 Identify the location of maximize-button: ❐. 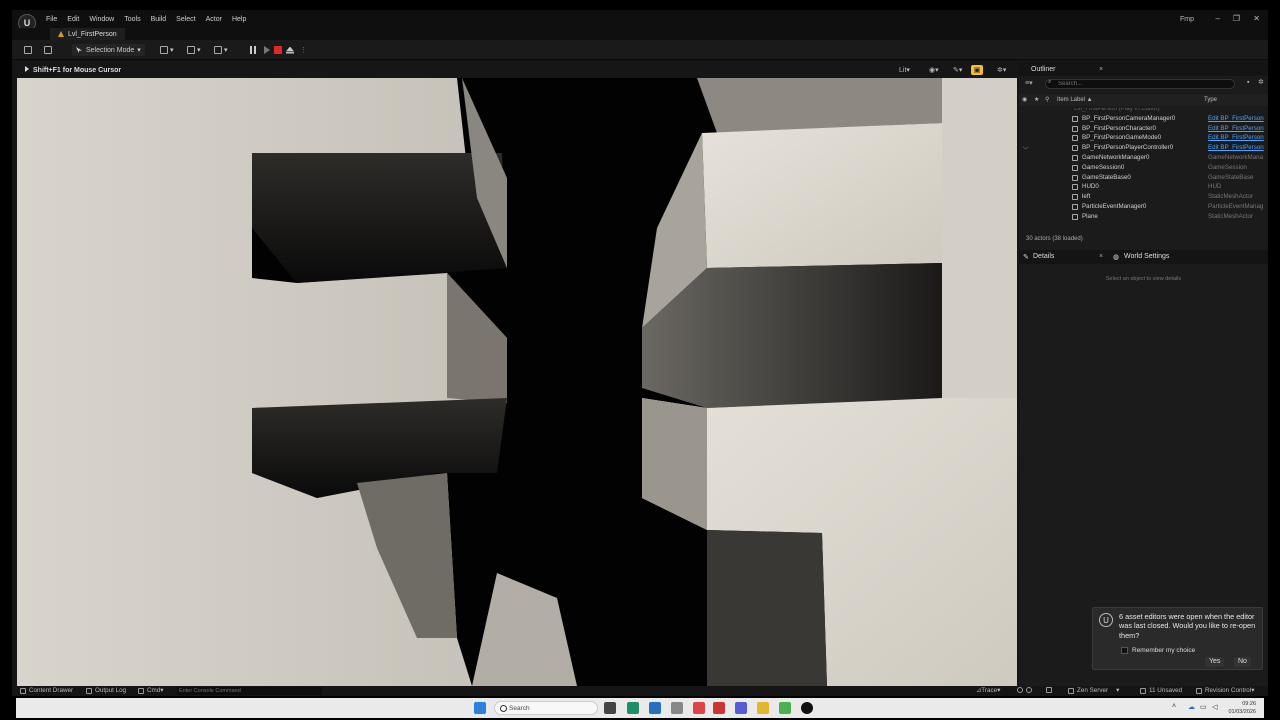
(1236, 18).